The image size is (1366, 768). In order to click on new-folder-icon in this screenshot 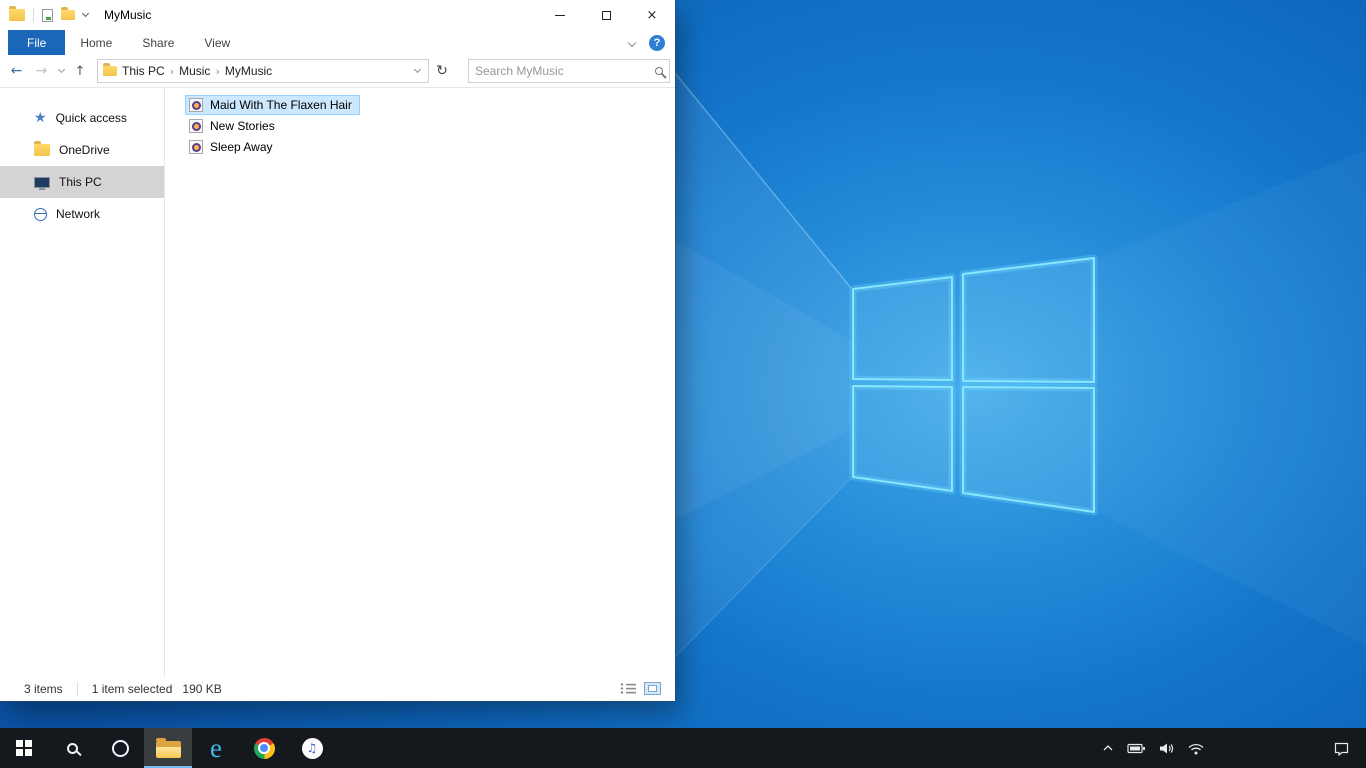, I will do `click(68, 13)`.